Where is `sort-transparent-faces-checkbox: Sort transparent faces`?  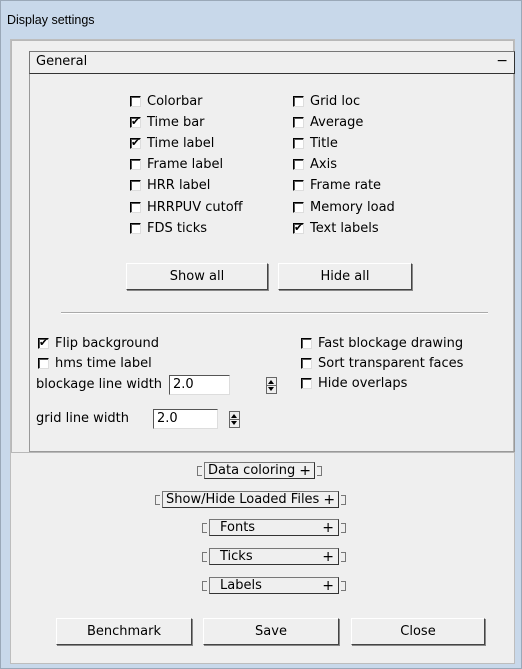
sort-transparent-faces-checkbox: Sort transparent faces is located at coordinates (382, 363).